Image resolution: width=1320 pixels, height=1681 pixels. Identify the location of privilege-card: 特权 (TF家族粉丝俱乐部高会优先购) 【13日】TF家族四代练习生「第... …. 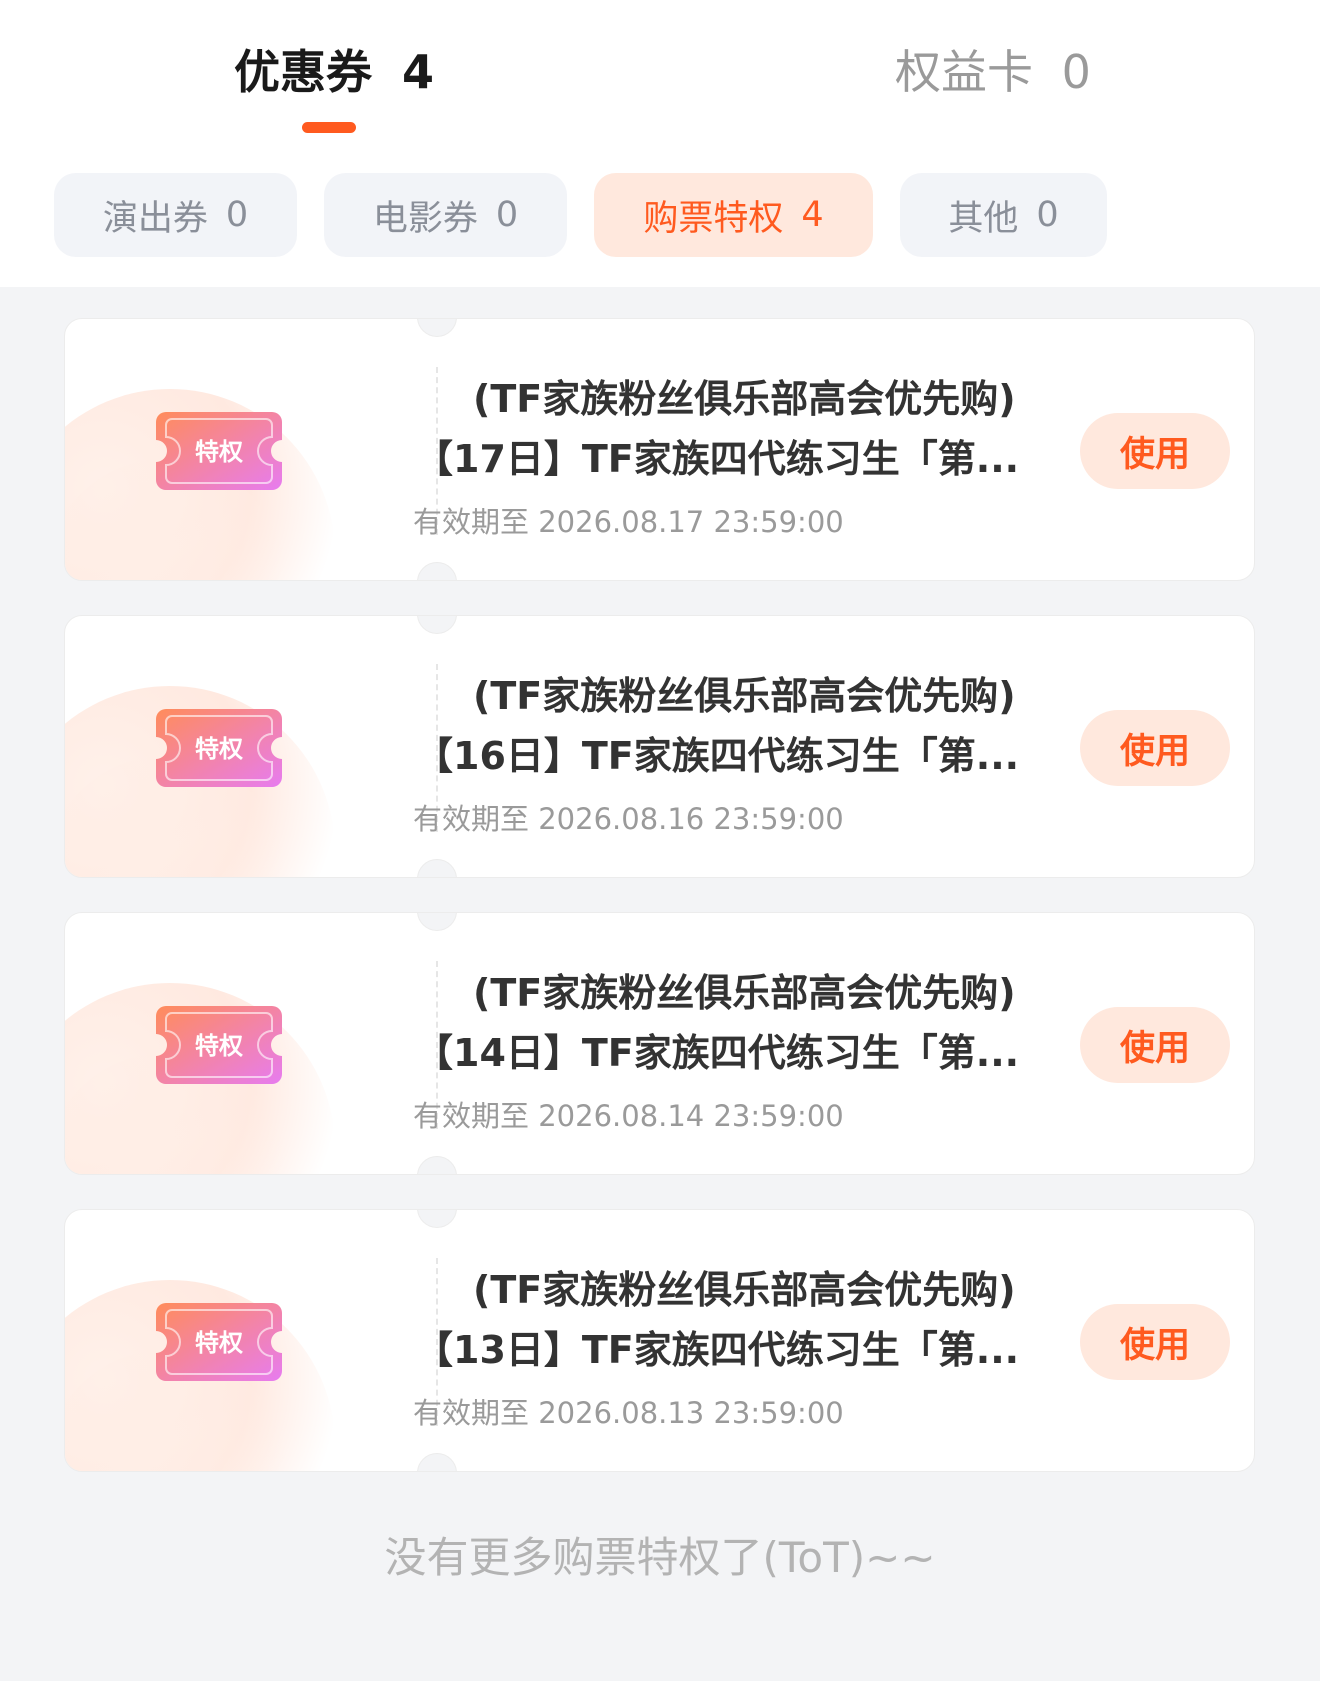
(659, 1340).